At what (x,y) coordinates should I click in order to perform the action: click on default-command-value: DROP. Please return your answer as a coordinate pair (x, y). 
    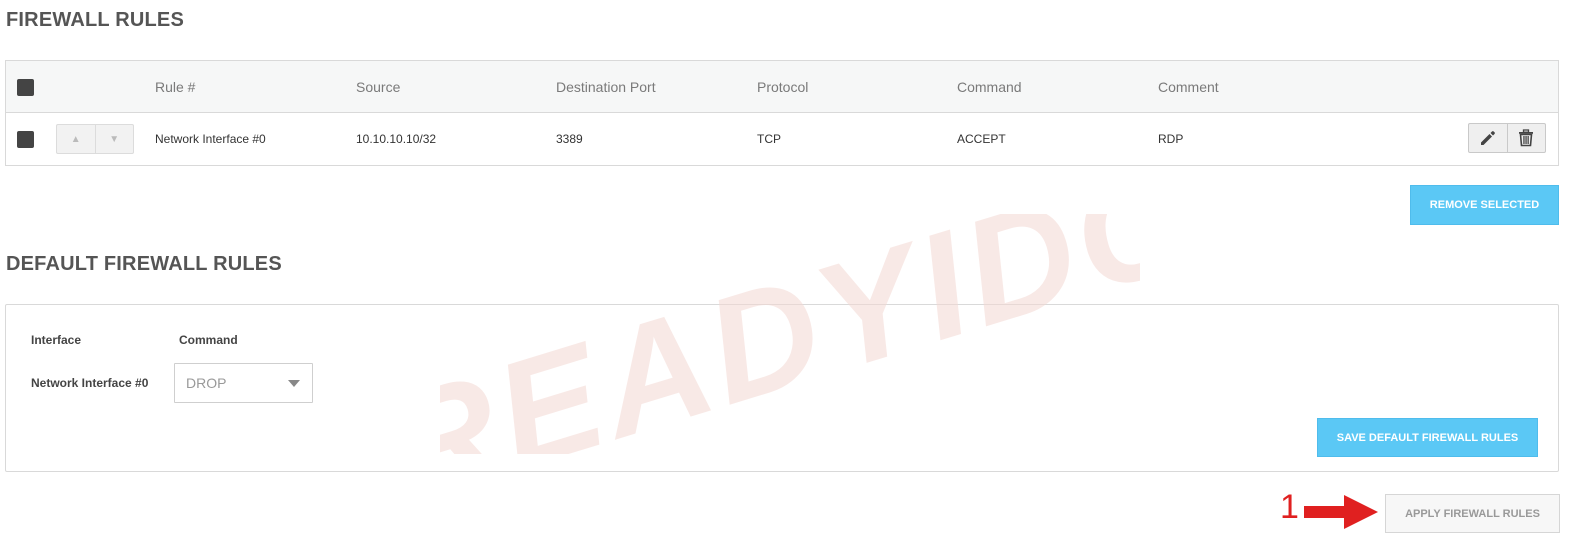
    Looking at the image, I should click on (206, 383).